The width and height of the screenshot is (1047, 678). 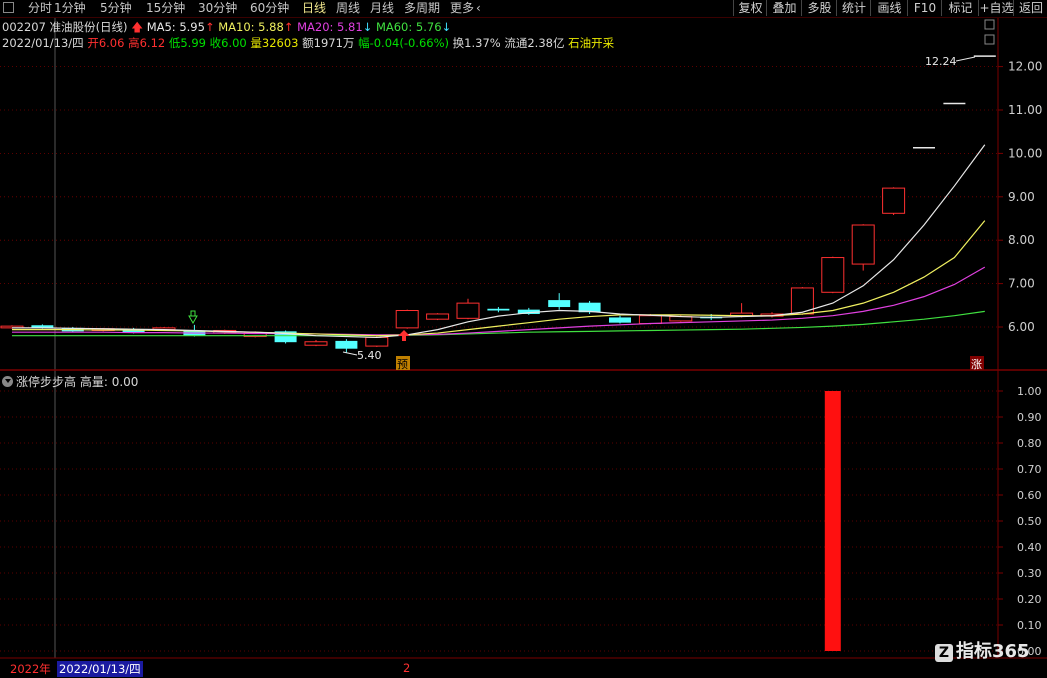 I want to click on watermark-text: 指标365, so click(x=993, y=651).